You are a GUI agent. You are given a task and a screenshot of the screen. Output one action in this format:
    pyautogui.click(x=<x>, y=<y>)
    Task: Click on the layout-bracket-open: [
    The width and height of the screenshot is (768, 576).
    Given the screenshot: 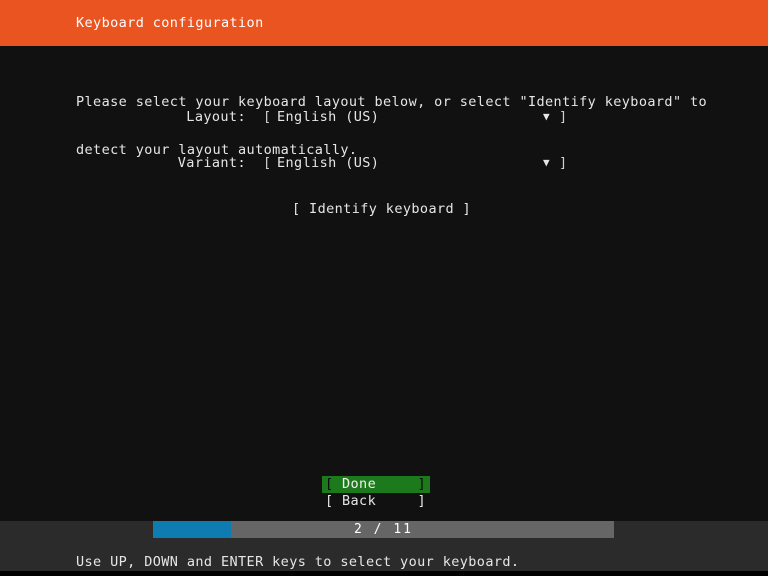 What is the action you would take?
    pyautogui.click(x=267, y=117)
    